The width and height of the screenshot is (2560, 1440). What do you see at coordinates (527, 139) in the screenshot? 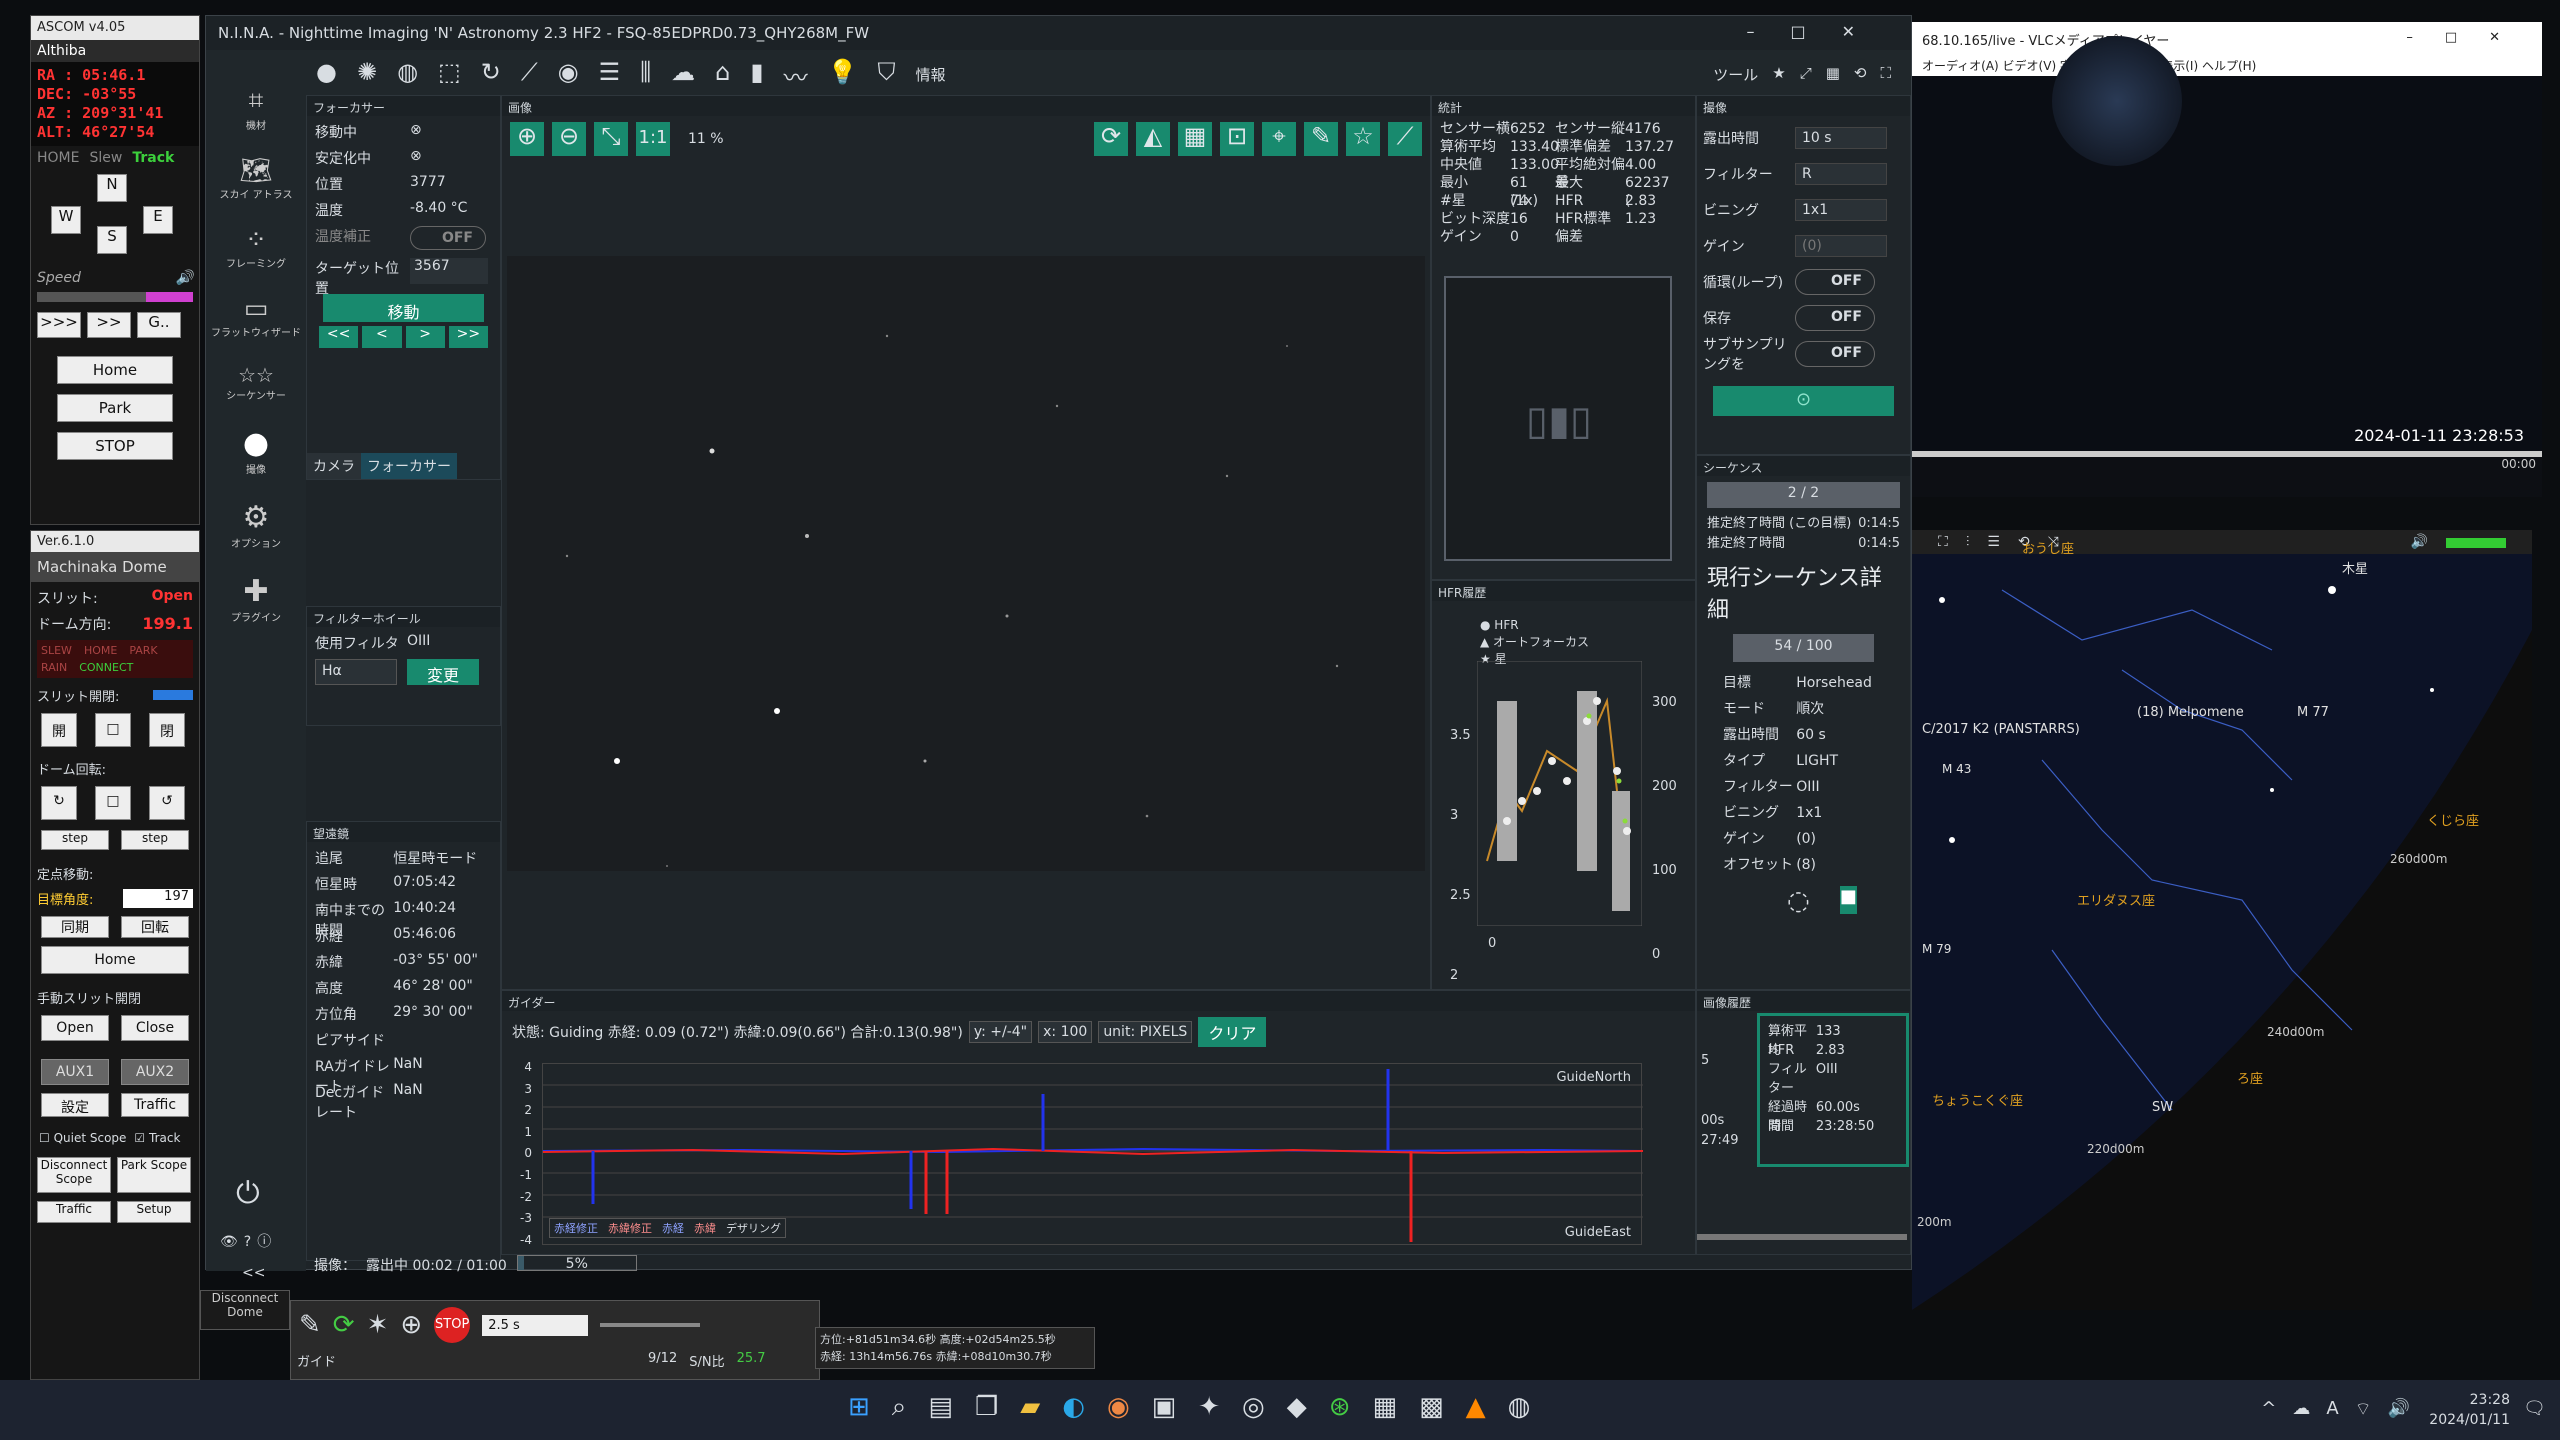
I see `zoom-in-icon: ⊕` at bounding box center [527, 139].